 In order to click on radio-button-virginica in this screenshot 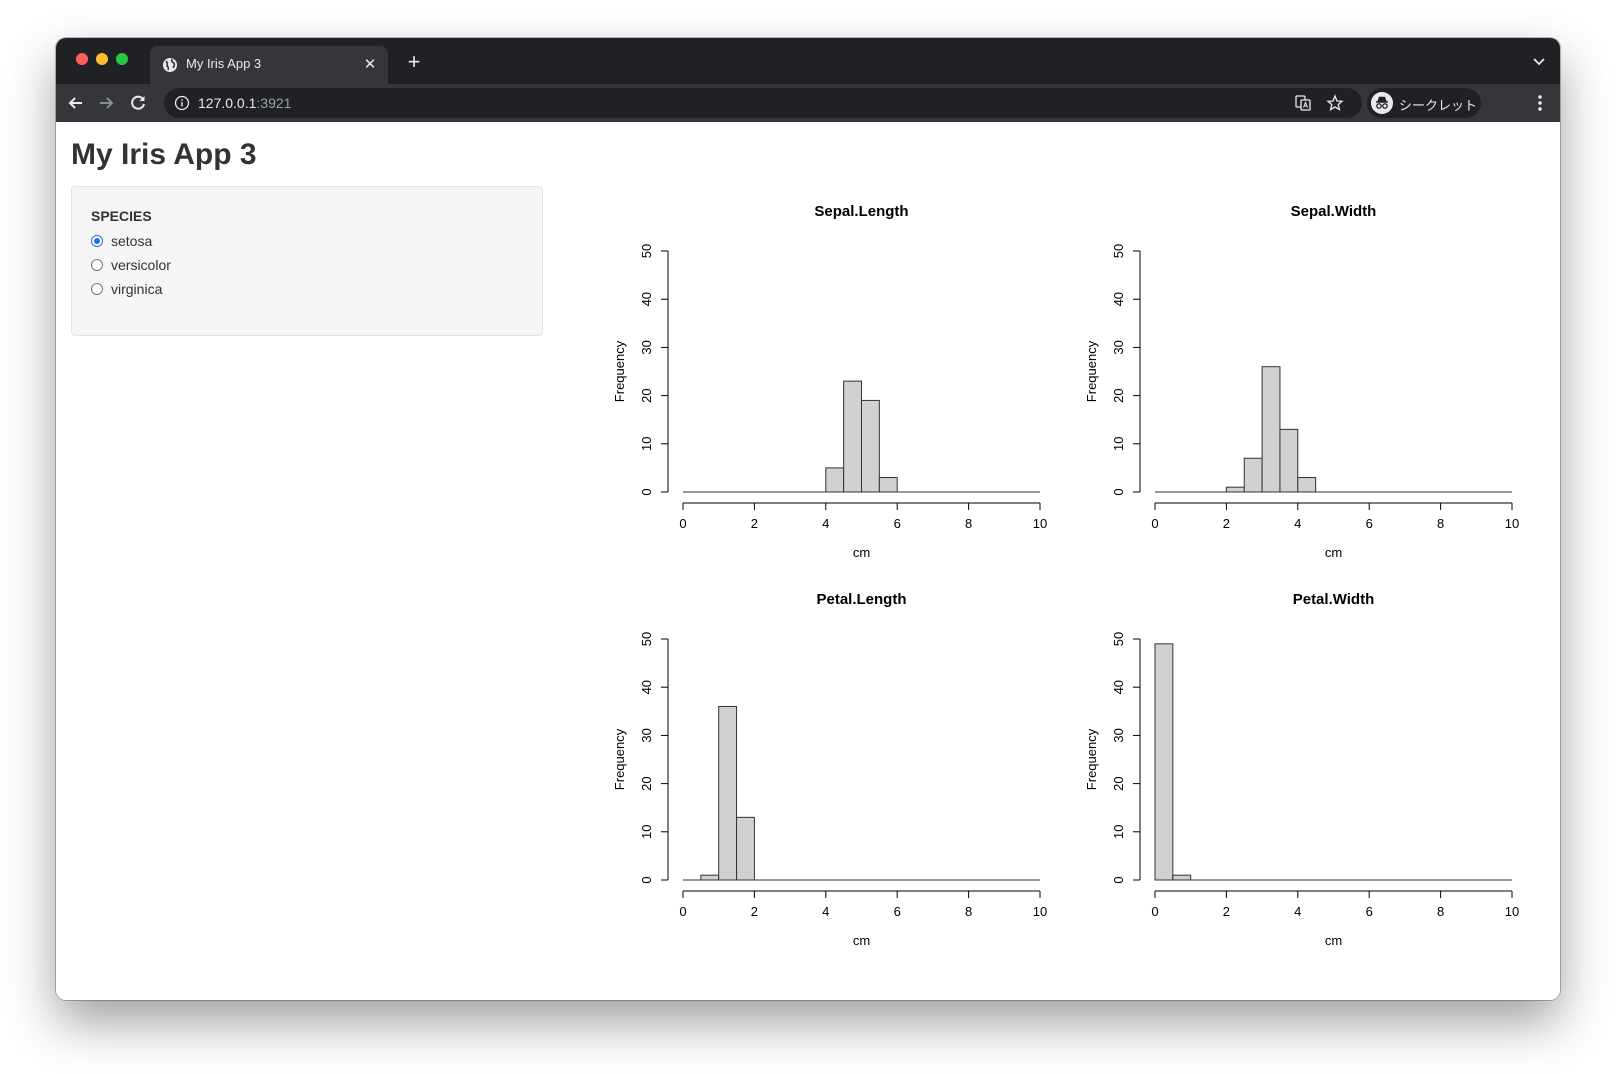, I will do `click(97, 289)`.